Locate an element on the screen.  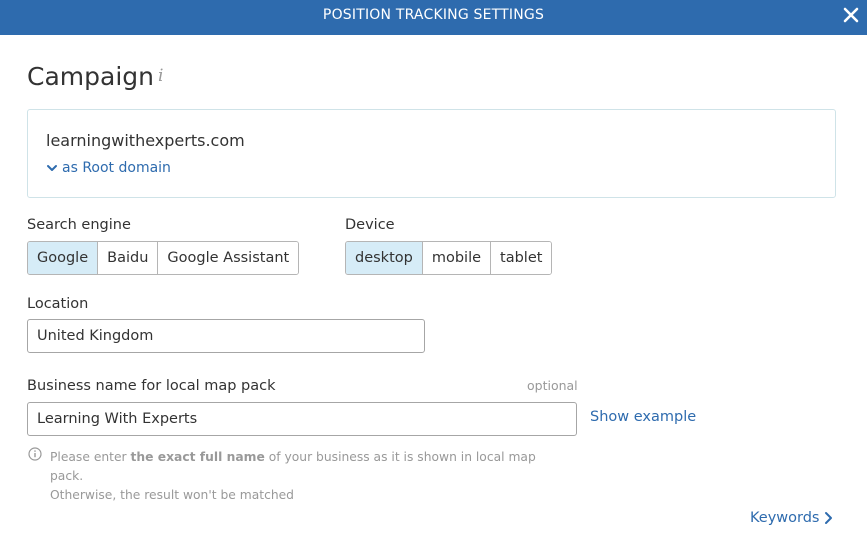
dialog-title: POSITION TRACKING SETTINGS is located at coordinates (433, 15).